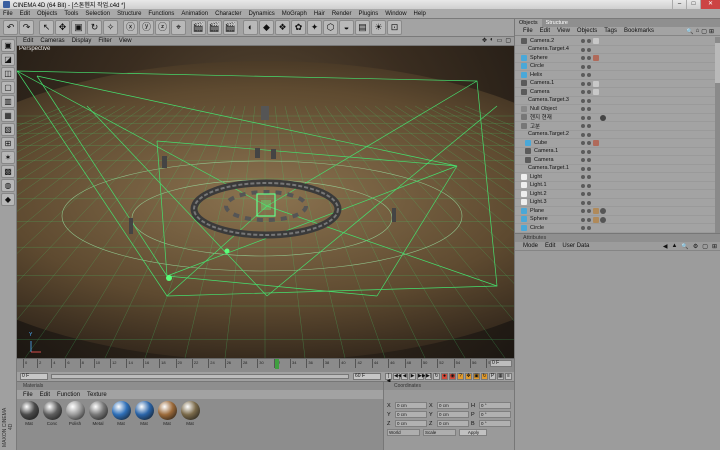 Image resolution: width=720 pixels, height=450 pixels. What do you see at coordinates (403, 432) in the screenshot?
I see `coord-mode-select: World` at bounding box center [403, 432].